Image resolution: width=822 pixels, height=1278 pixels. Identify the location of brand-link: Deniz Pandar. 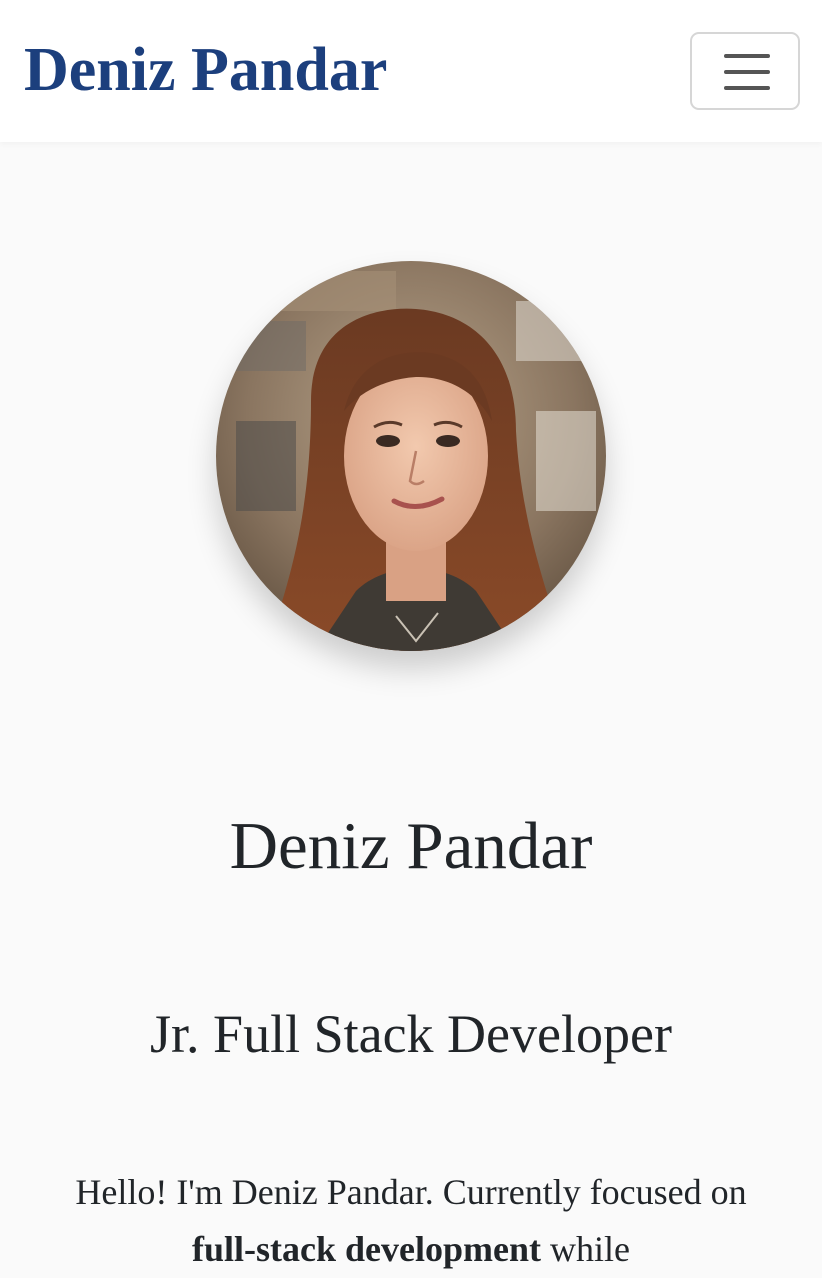
(205, 70).